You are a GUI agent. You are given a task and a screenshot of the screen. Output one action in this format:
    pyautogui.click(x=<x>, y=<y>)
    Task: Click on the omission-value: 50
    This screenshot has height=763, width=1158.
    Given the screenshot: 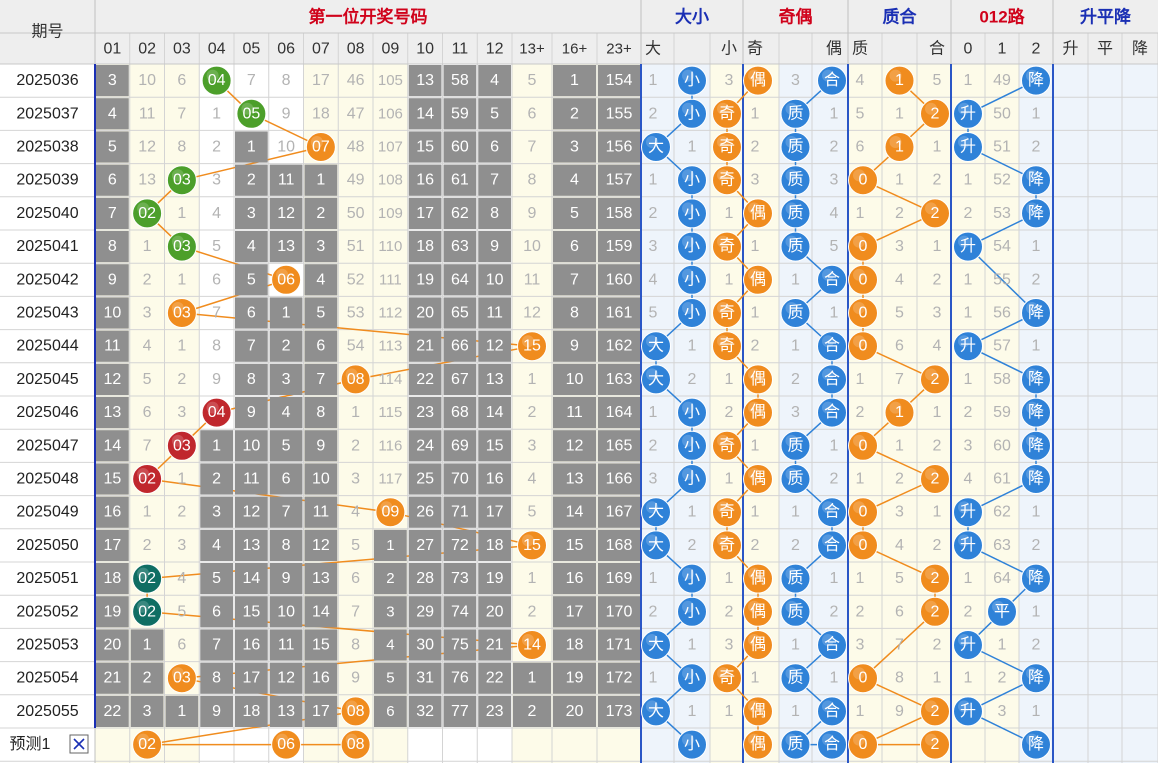 What is the action you would take?
    pyautogui.click(x=356, y=213)
    